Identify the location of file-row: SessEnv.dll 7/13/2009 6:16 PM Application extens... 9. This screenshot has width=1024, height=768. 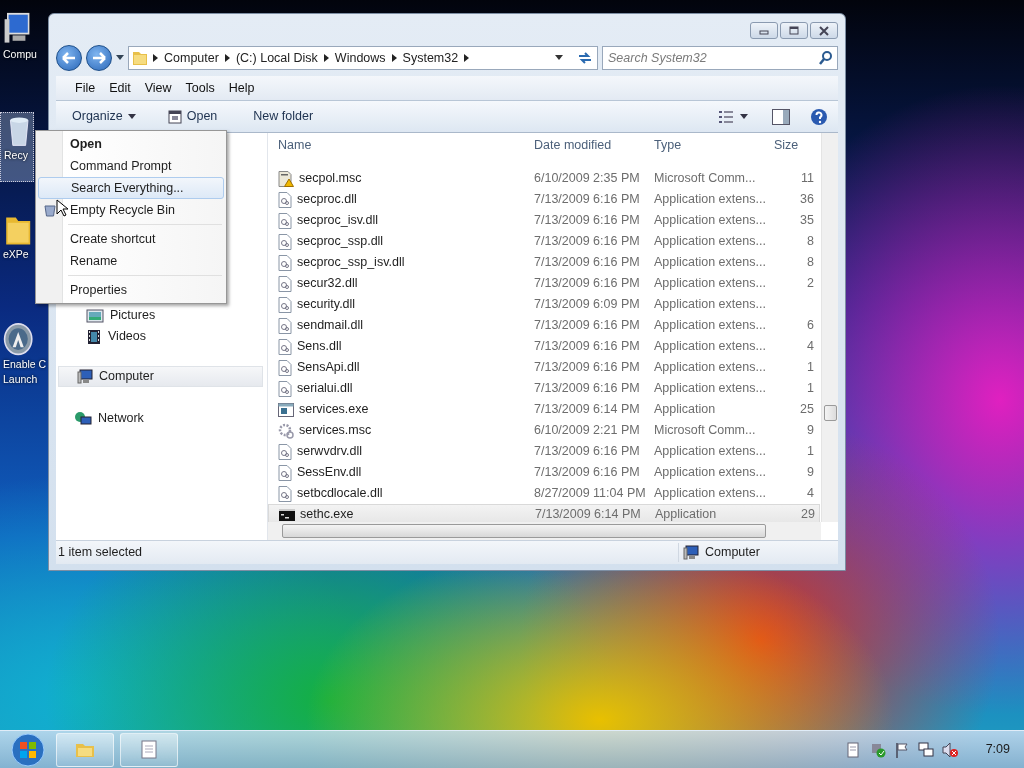
(544, 472).